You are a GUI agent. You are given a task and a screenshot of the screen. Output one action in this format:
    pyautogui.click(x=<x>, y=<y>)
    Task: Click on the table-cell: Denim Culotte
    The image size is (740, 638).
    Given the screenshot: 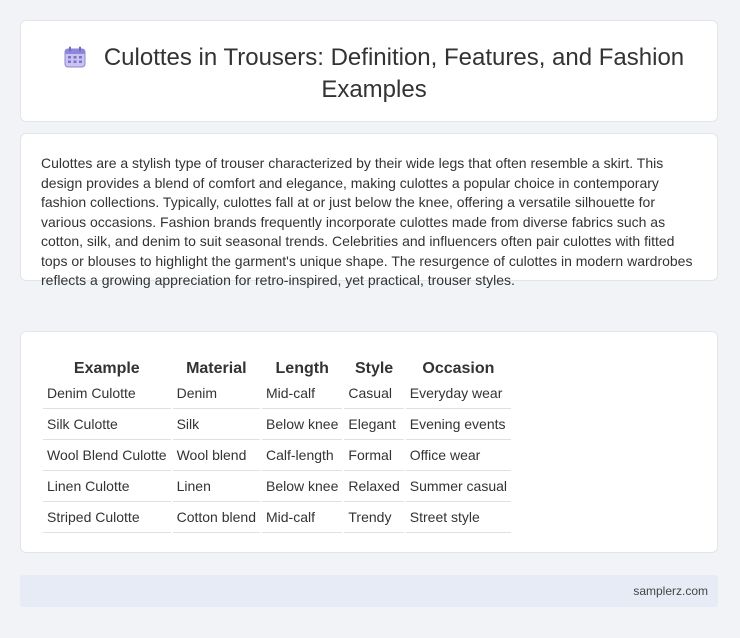 What is the action you would take?
    pyautogui.click(x=107, y=393)
    